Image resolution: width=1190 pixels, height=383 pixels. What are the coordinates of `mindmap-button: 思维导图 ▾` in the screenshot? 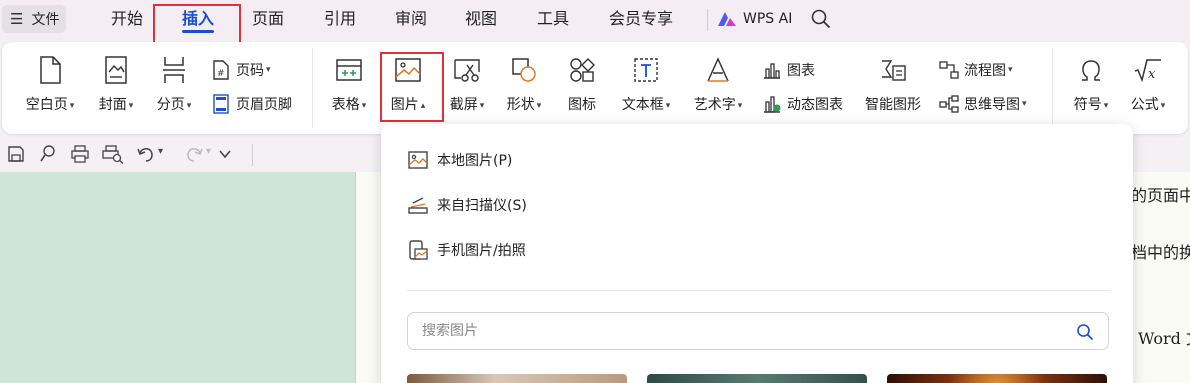 It's located at (983, 104).